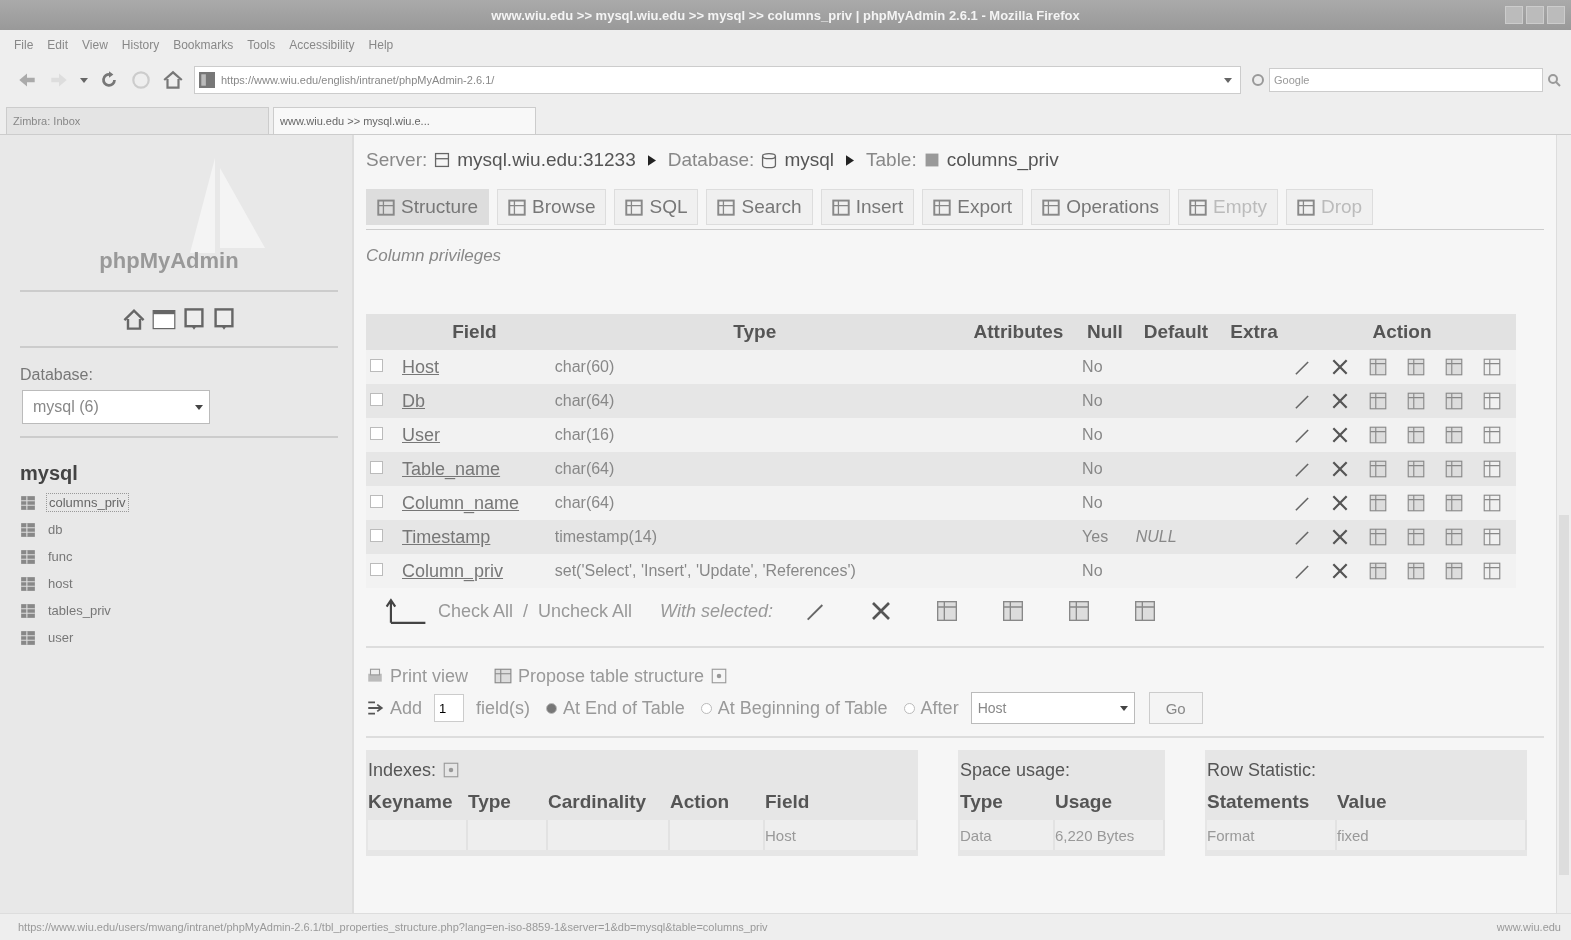 The width and height of the screenshot is (1571, 940). I want to click on radio-label: At End of Table, so click(624, 708).